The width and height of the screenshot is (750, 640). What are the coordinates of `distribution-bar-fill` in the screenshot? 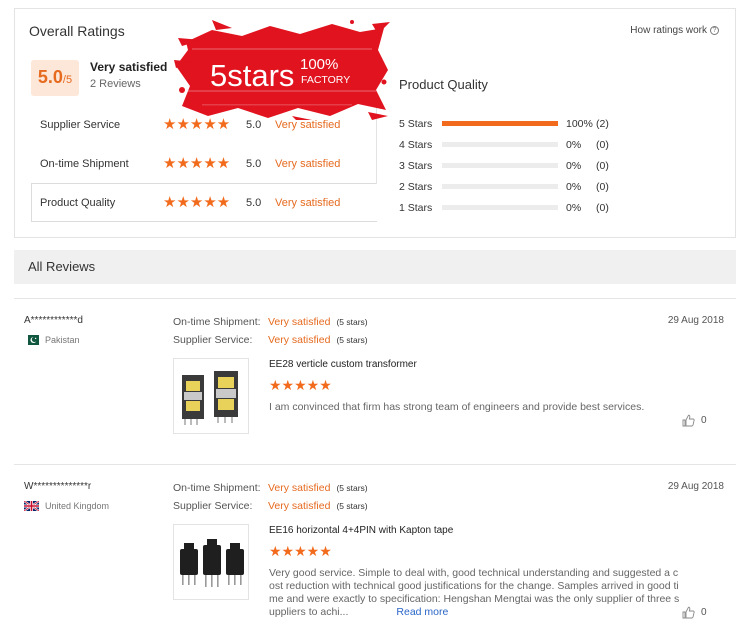 It's located at (500, 123).